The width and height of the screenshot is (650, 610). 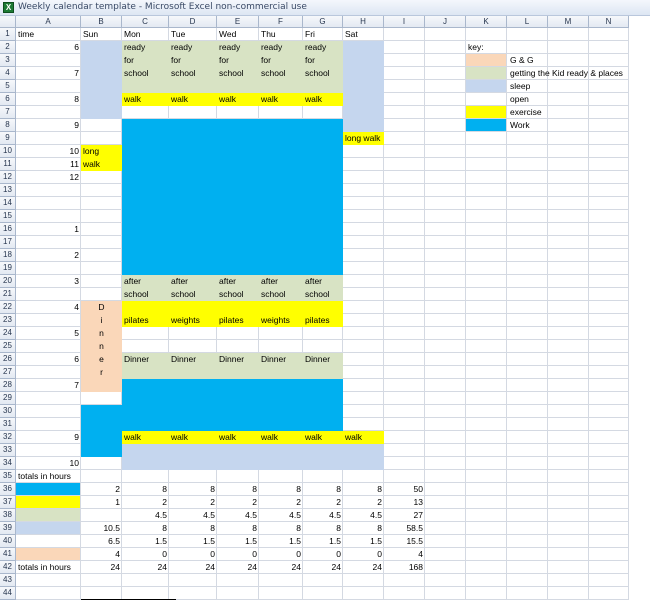 What do you see at coordinates (8, 242) in the screenshot?
I see `row-header-17: 17` at bounding box center [8, 242].